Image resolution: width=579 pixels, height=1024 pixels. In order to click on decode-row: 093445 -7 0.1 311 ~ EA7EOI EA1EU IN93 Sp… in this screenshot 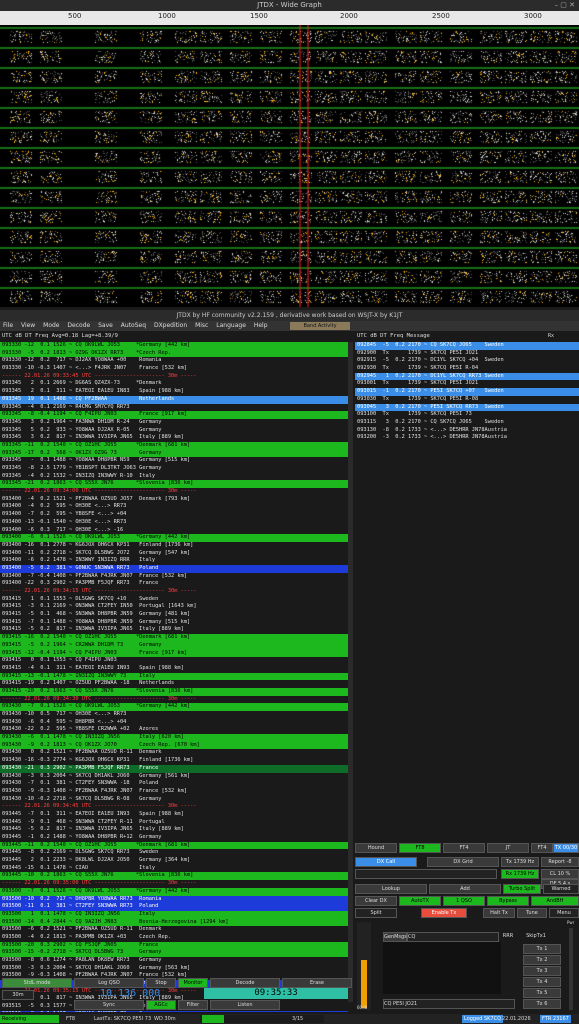, I will do `click(174, 815)`.